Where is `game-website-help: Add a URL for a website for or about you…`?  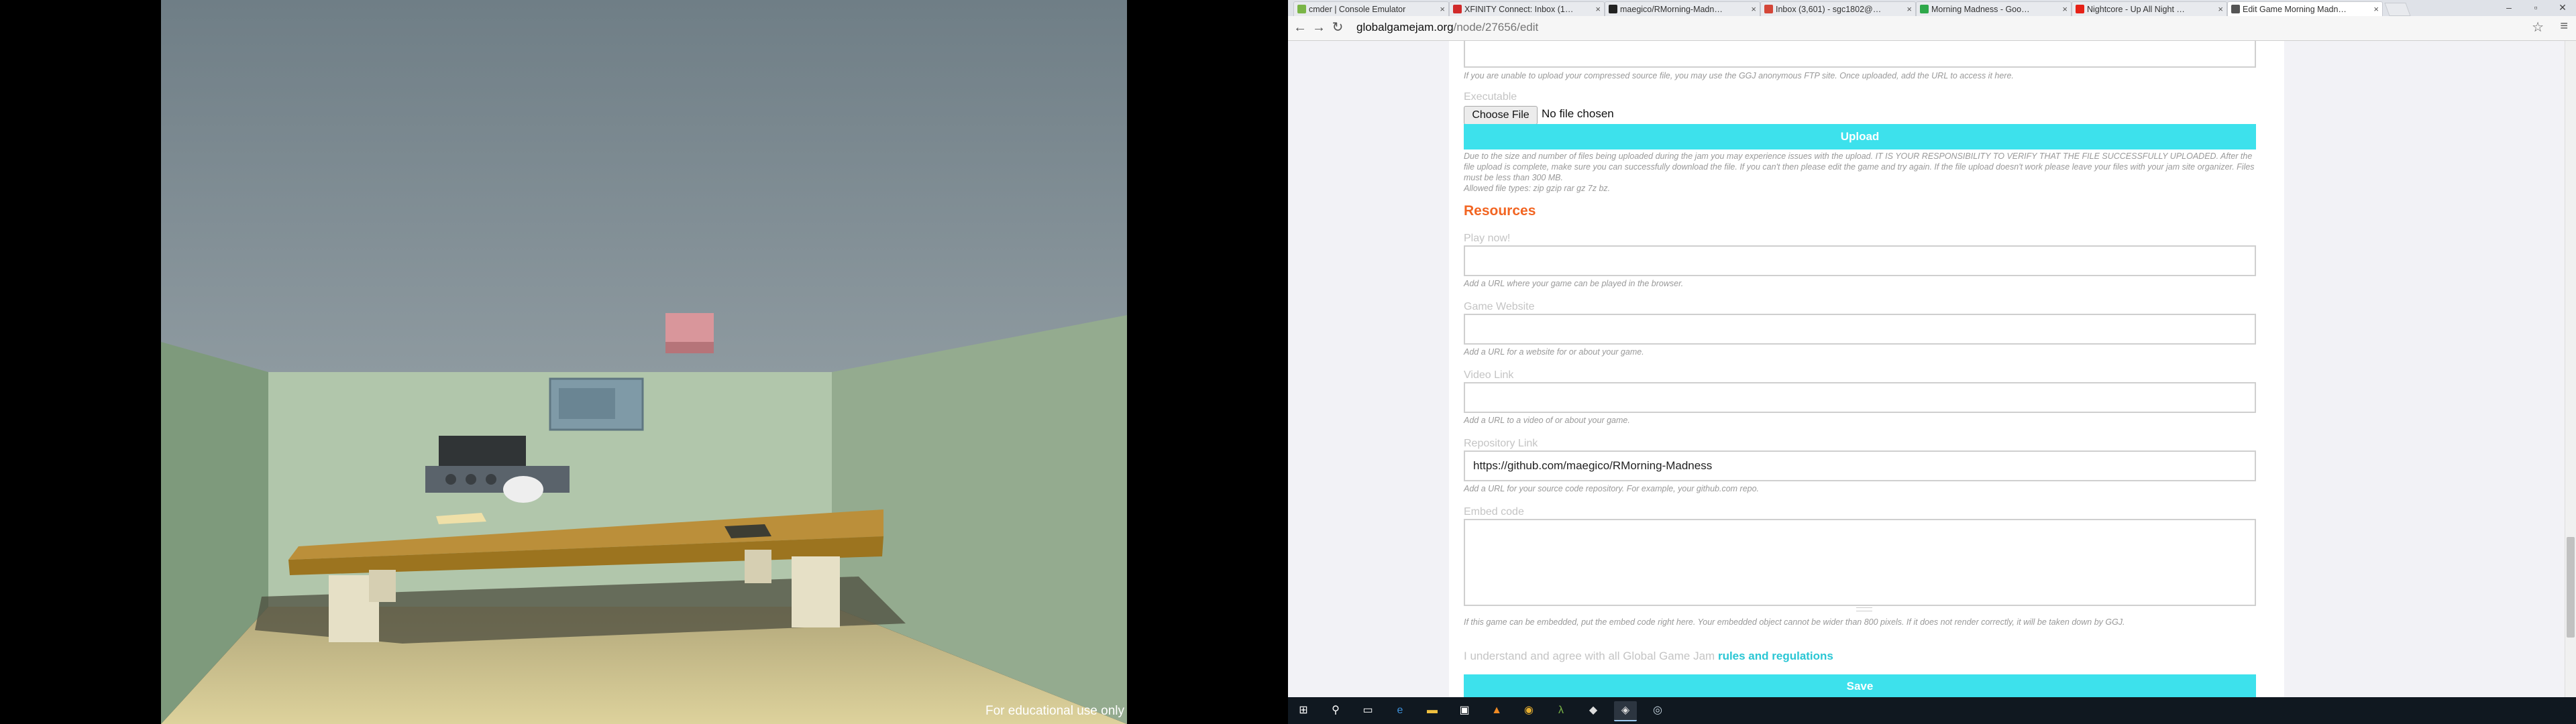
game-website-help: Add a URL for a website for or about you… is located at coordinates (1554, 352).